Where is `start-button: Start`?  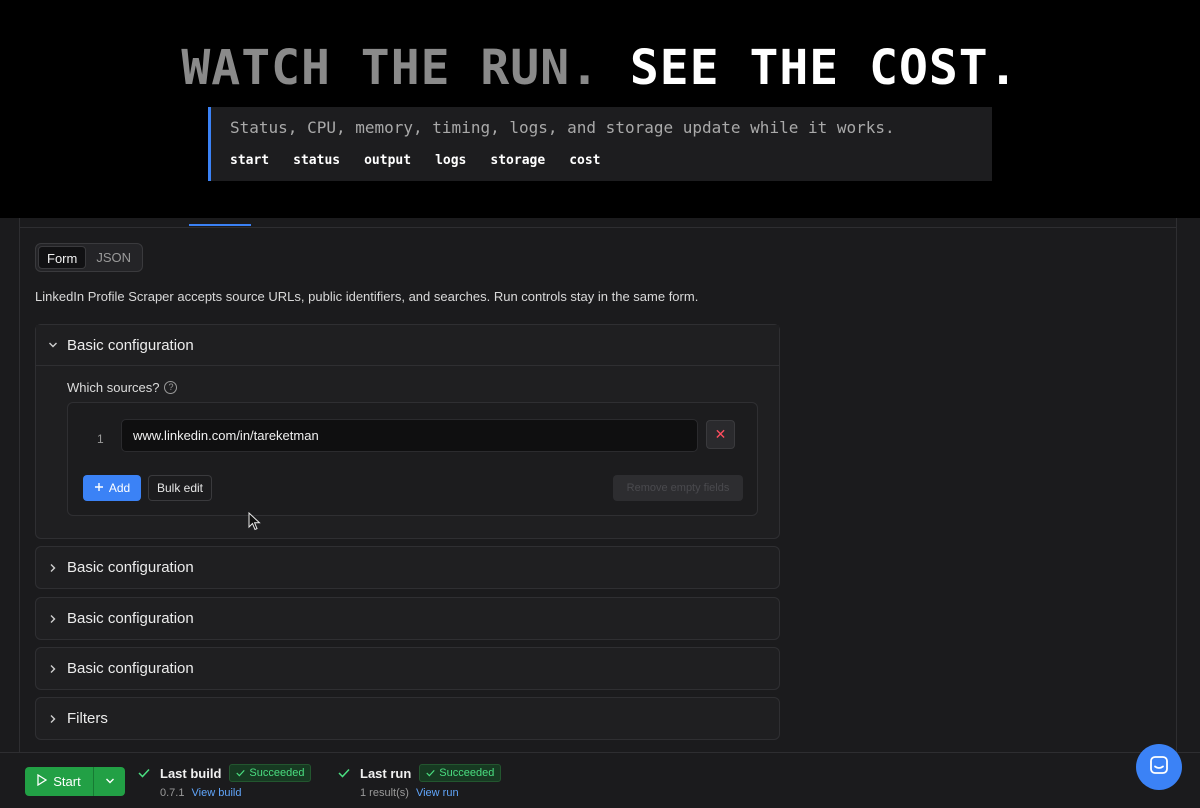 start-button: Start is located at coordinates (59, 781).